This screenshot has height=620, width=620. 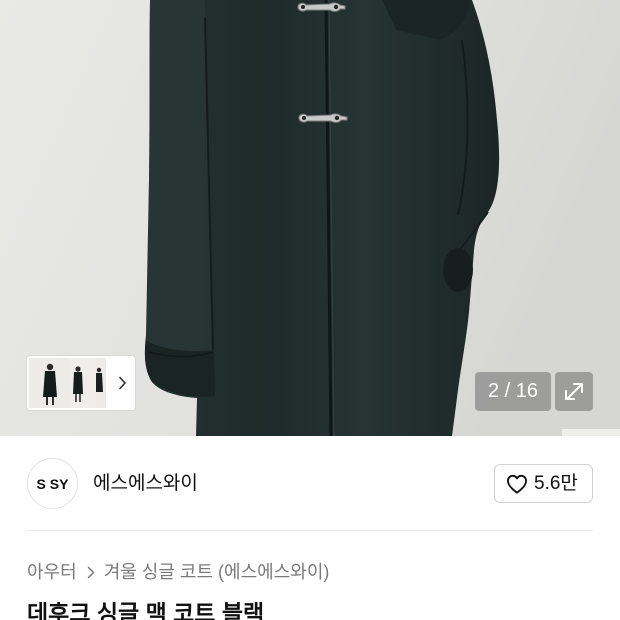 What do you see at coordinates (591, 432) in the screenshot?
I see `photo-floor-edge` at bounding box center [591, 432].